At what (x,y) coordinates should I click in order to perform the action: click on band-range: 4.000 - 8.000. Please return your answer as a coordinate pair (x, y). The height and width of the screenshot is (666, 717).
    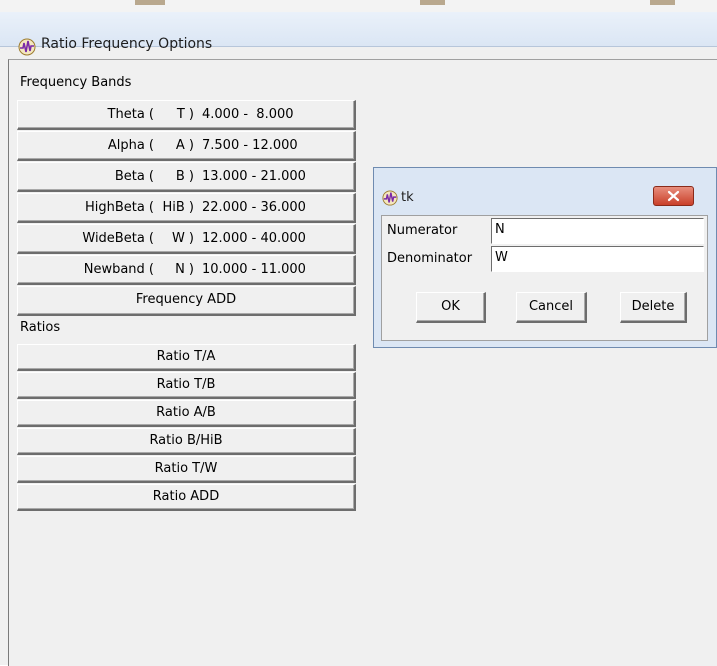
    Looking at the image, I should click on (248, 114).